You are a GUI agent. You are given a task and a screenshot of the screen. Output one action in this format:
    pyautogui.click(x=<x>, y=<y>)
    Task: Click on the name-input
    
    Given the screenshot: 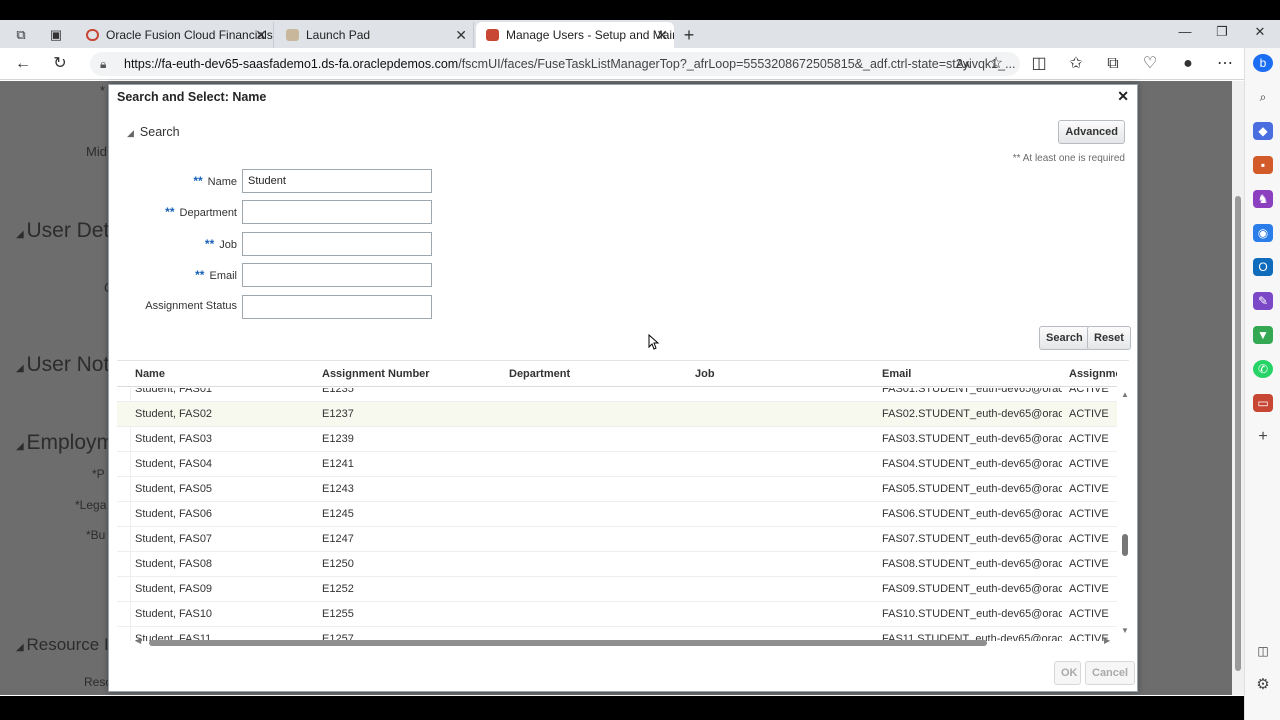 What is the action you would take?
    pyautogui.click(x=337, y=181)
    